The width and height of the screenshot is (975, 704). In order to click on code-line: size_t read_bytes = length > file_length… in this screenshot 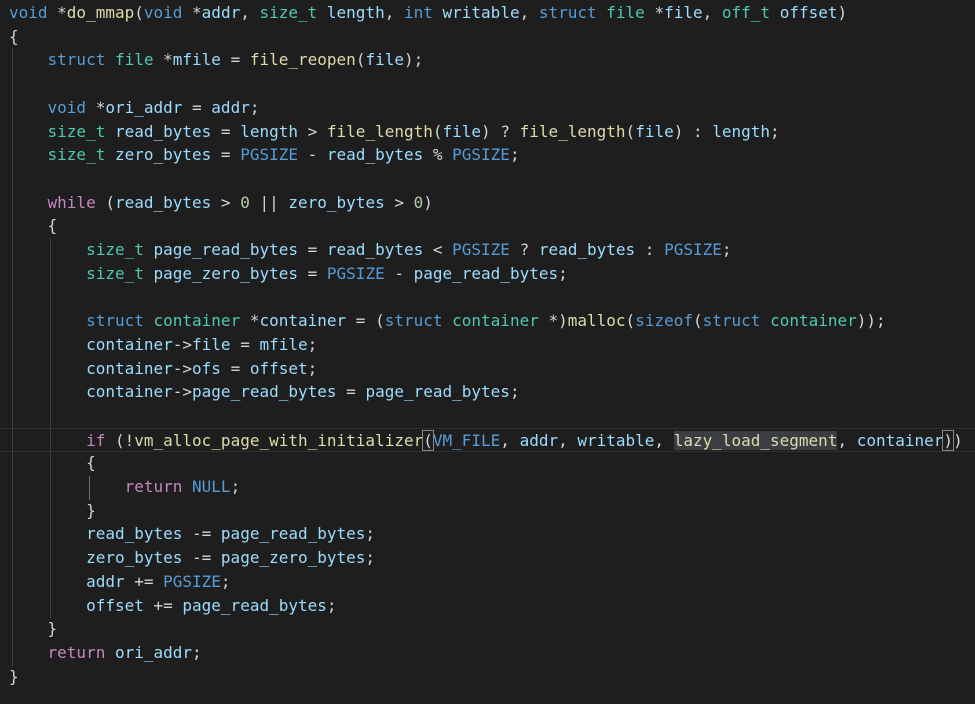, I will do `click(487, 132)`.